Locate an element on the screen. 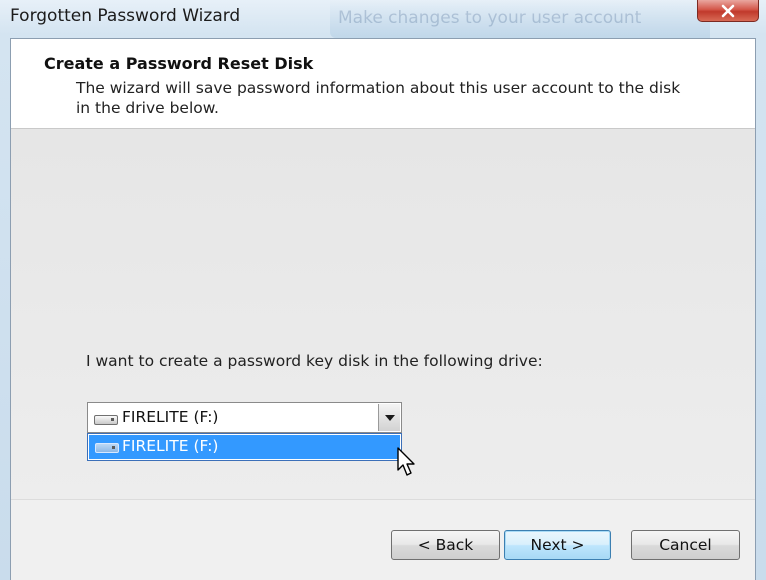 This screenshot has height=580, width=766. drive-dropdown-list: FIRELITE (F:) is located at coordinates (244, 447).